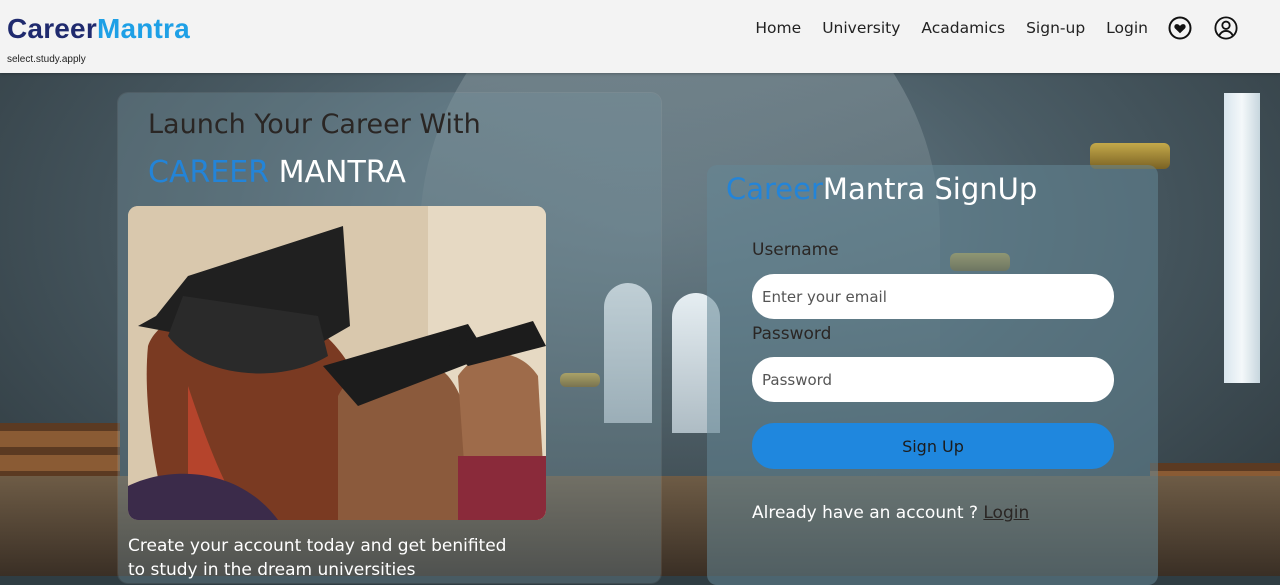  Describe the element at coordinates (1242, 238) in the screenshot. I see `background-window` at that location.